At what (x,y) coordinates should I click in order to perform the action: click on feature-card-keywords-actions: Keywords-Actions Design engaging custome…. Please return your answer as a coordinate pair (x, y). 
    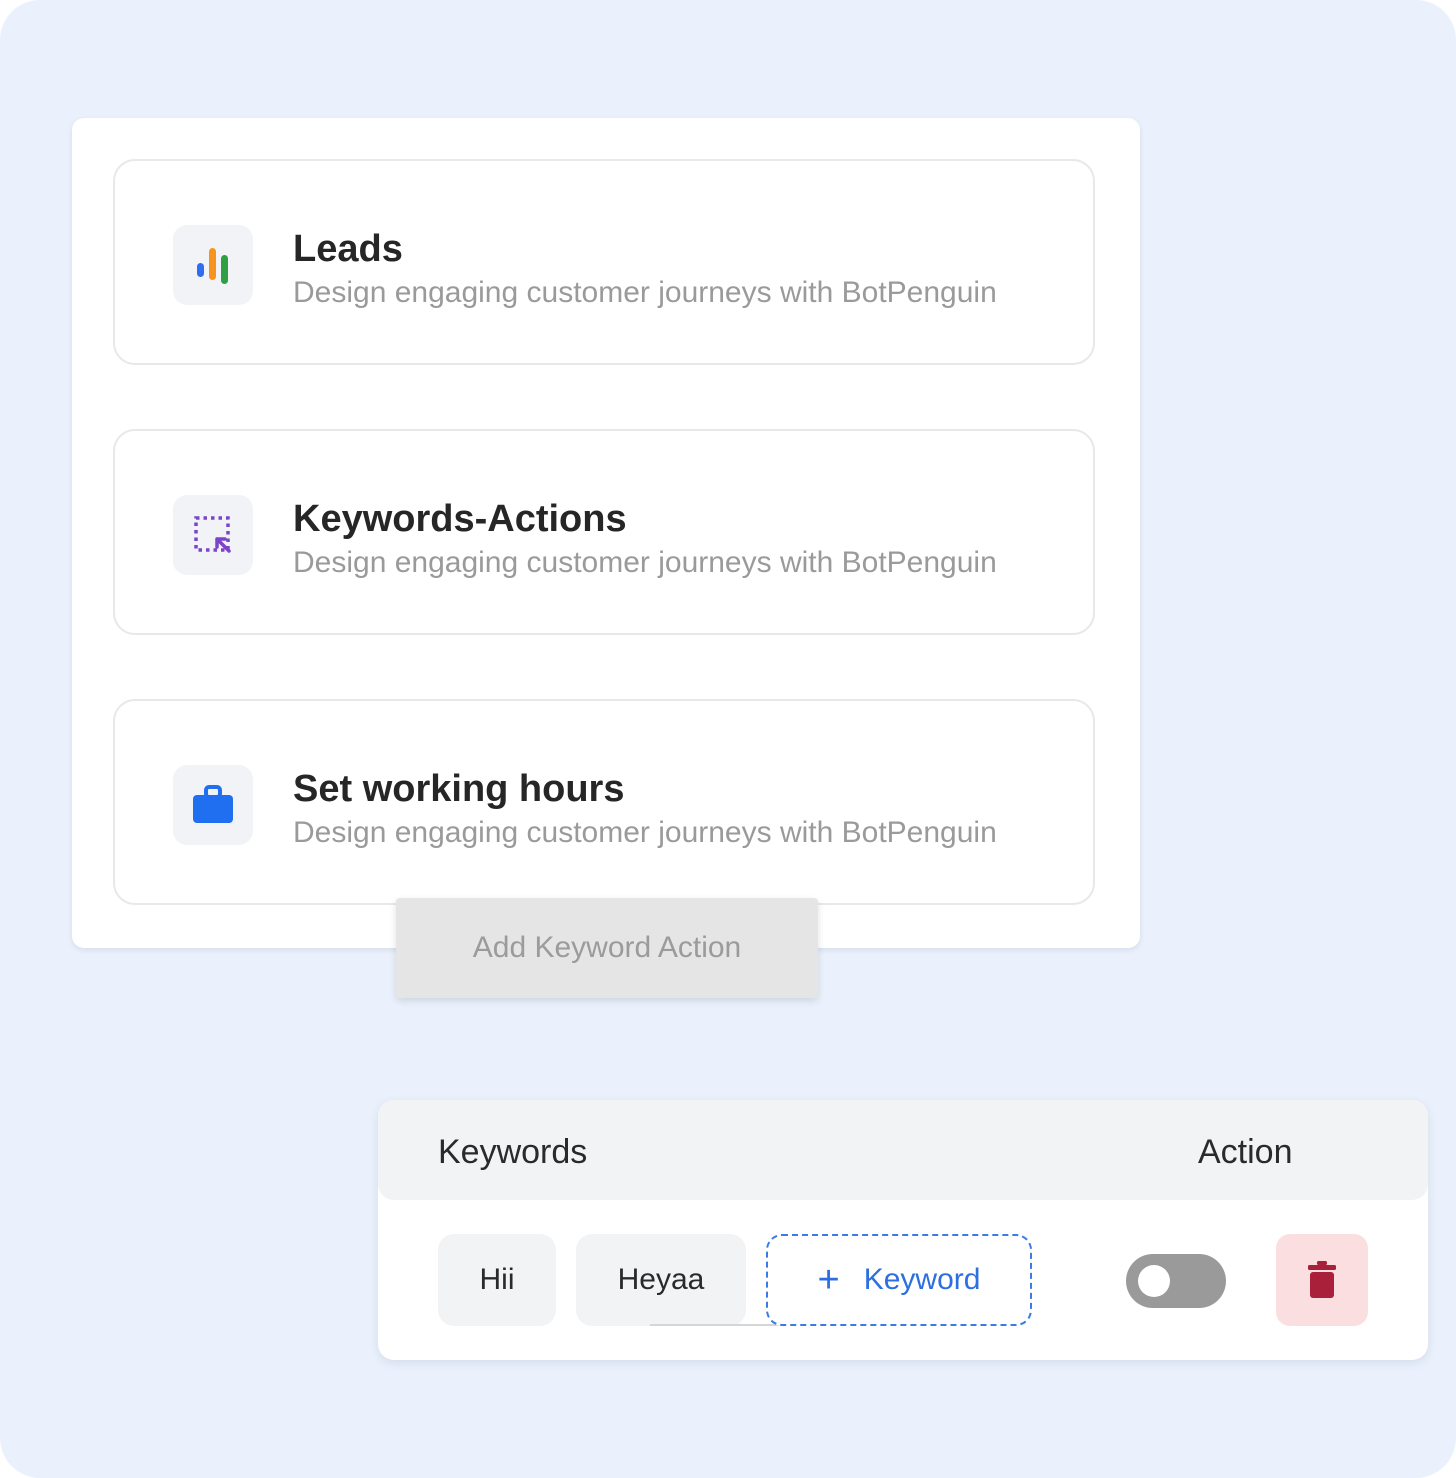
    Looking at the image, I should click on (604, 532).